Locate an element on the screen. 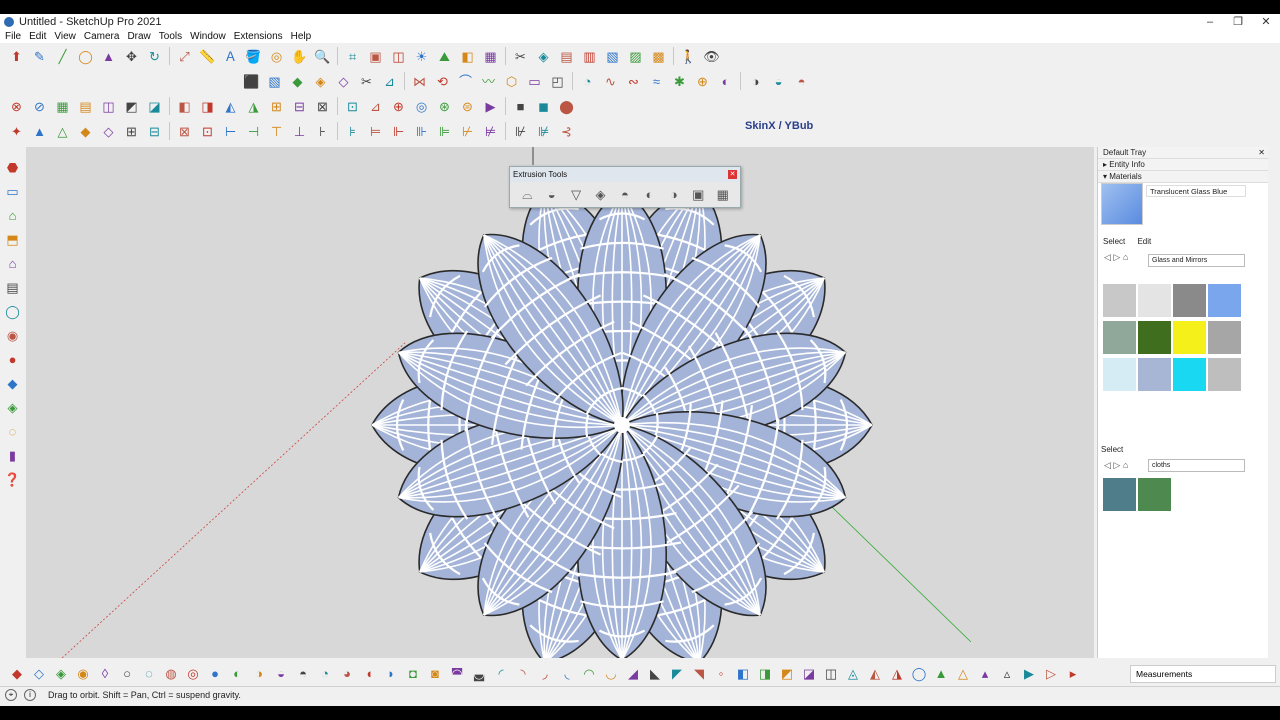  entity-info-panel-header: ▸ Entity Info is located at coordinates (1183, 165).